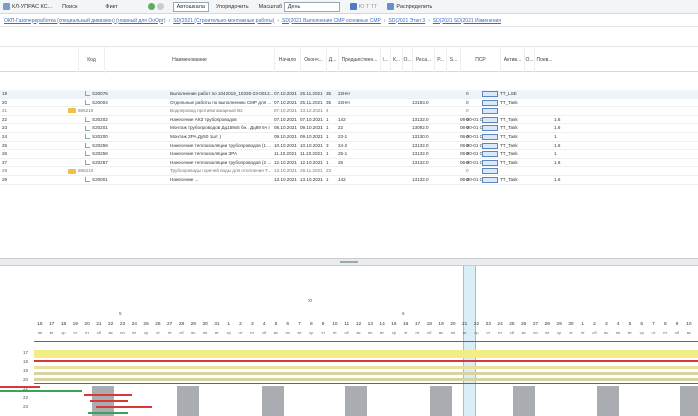 The width and height of the screenshot is (698, 416). Describe the element at coordinates (665, 332) in the screenshot. I see `weekday-label: пт` at that location.